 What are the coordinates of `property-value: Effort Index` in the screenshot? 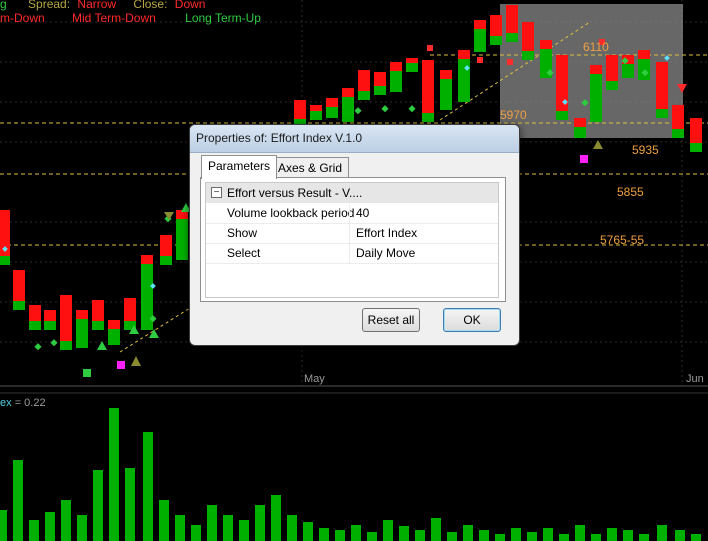 It's located at (386, 233).